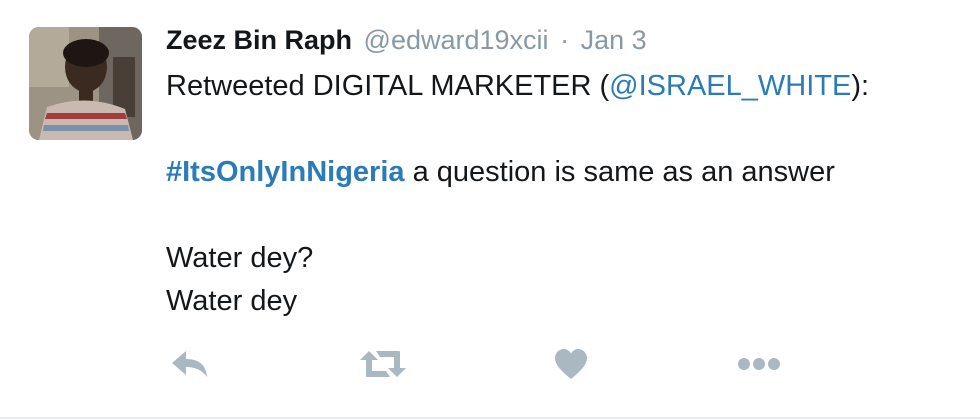 This screenshot has height=419, width=980. Describe the element at coordinates (85, 83) in the screenshot. I see `avatar` at that location.